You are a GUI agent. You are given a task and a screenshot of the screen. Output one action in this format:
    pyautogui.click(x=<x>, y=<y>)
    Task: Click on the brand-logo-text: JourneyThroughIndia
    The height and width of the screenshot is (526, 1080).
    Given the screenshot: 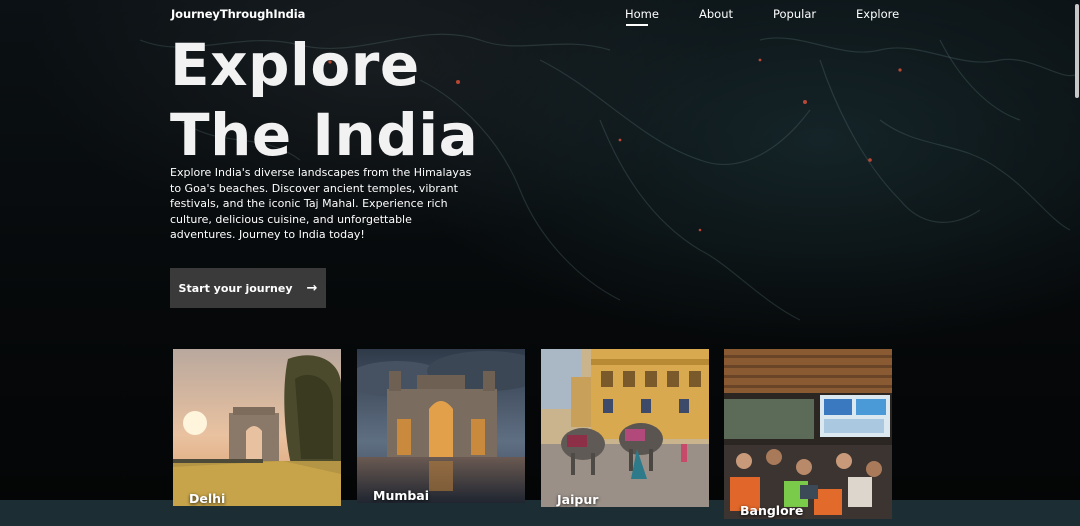 What is the action you would take?
    pyautogui.click(x=238, y=14)
    